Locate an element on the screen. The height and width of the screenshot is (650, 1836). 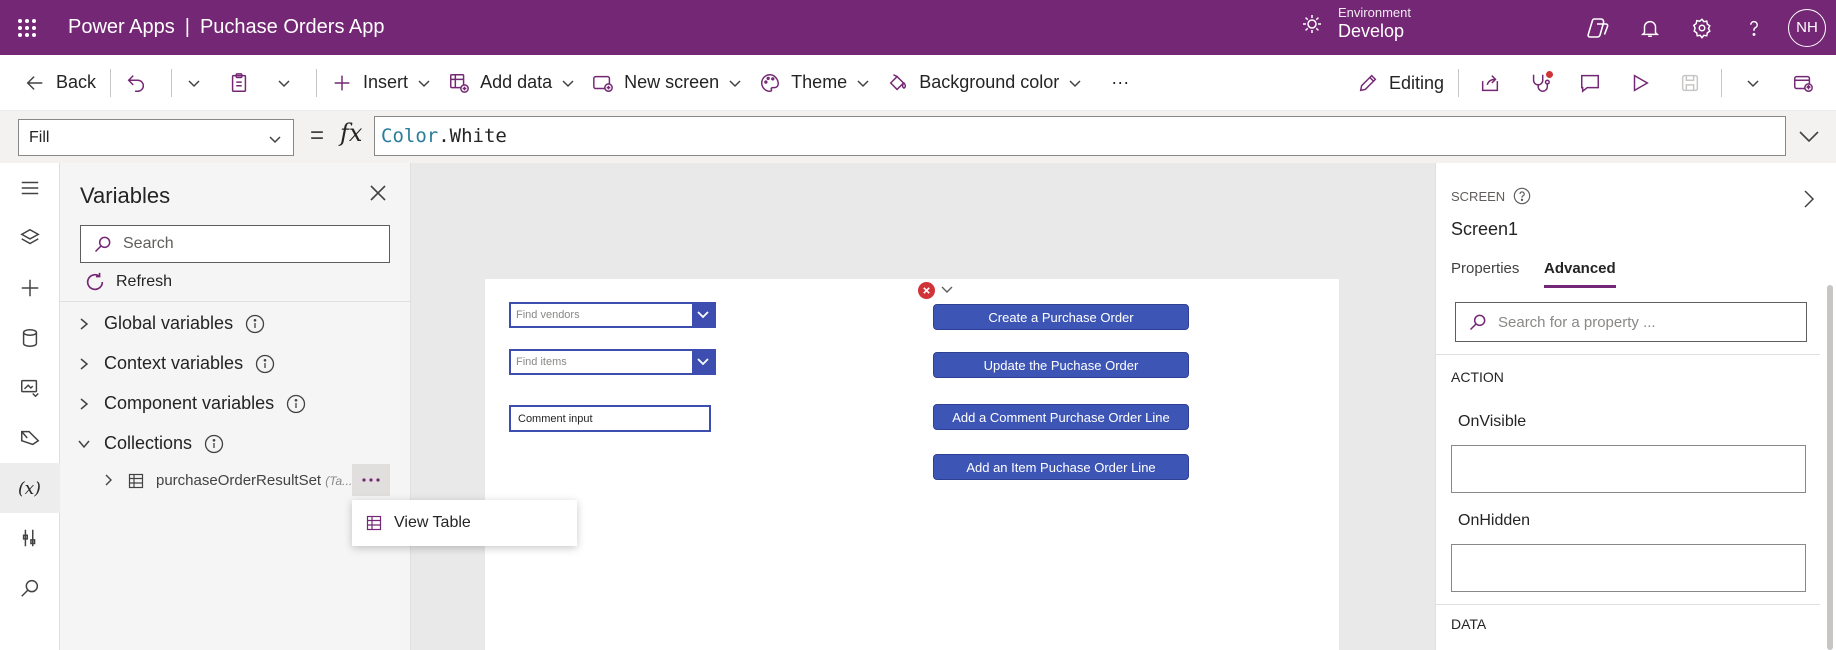
context-menu: View Table is located at coordinates (464, 523).